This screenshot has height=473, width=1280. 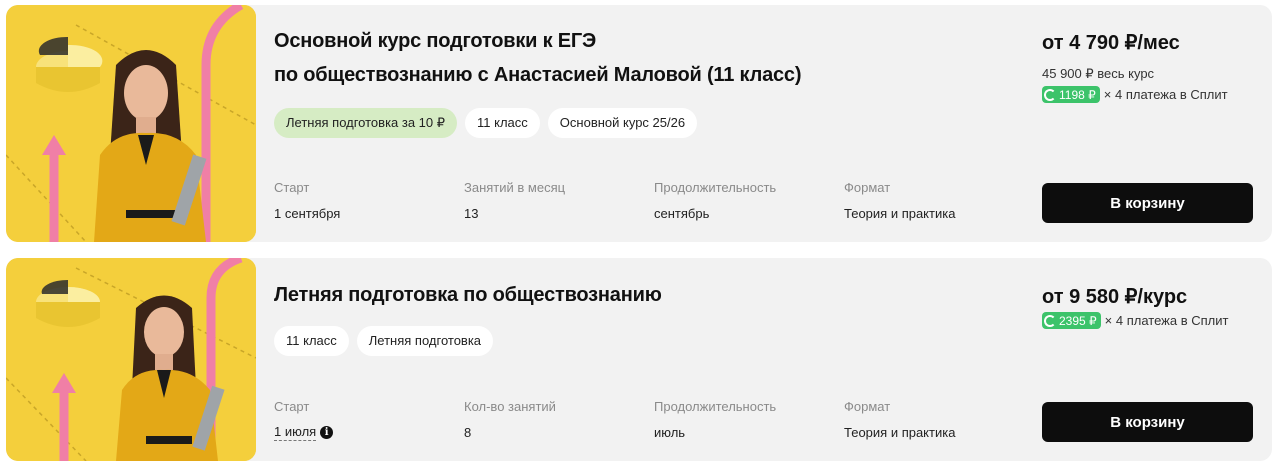 What do you see at coordinates (559, 201) in the screenshot?
I see `meta-lessons-per-month: Занятий в месяц 13` at bounding box center [559, 201].